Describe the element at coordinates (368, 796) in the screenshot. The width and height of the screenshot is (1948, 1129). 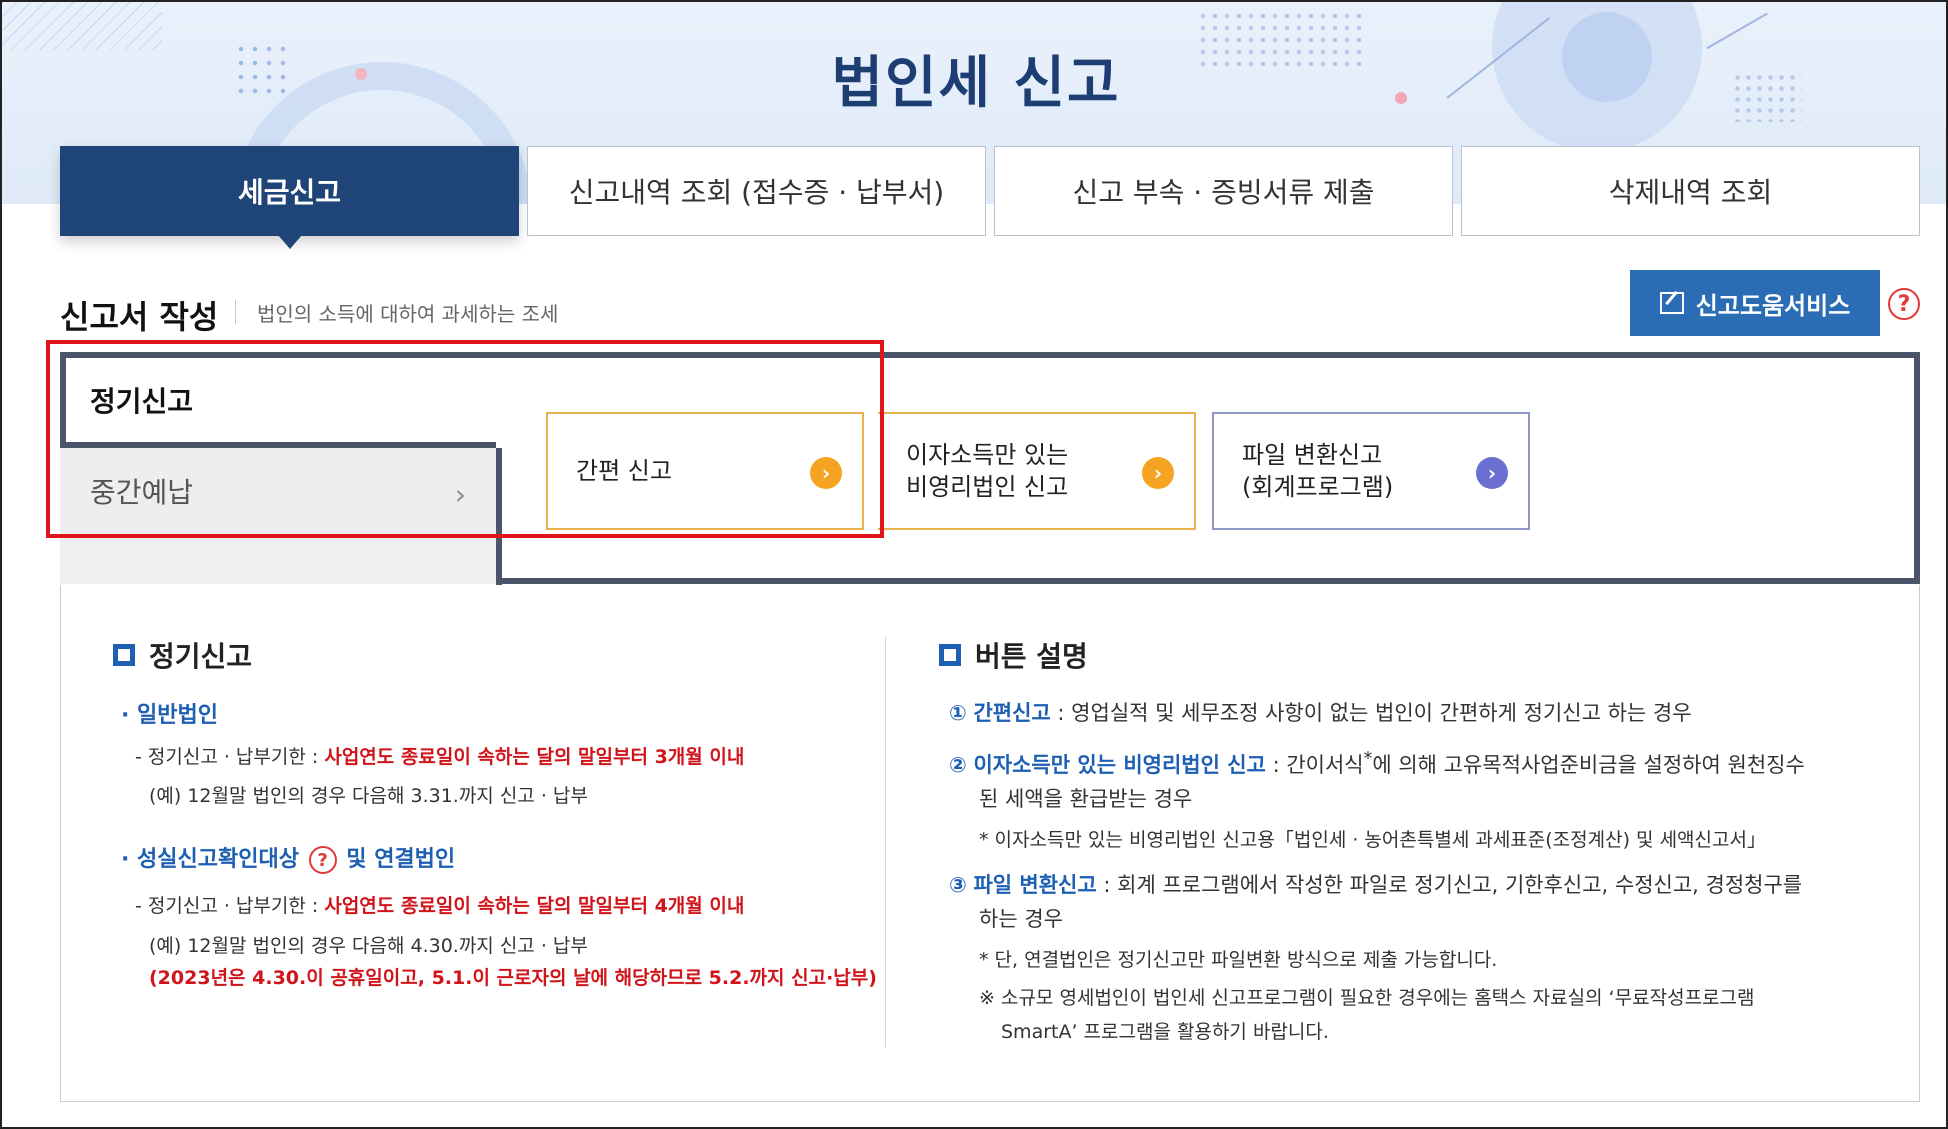
I see `general-example: (예) 12월말 법인의 경우 다음해 3.31.까지 신고 · 납부` at that location.